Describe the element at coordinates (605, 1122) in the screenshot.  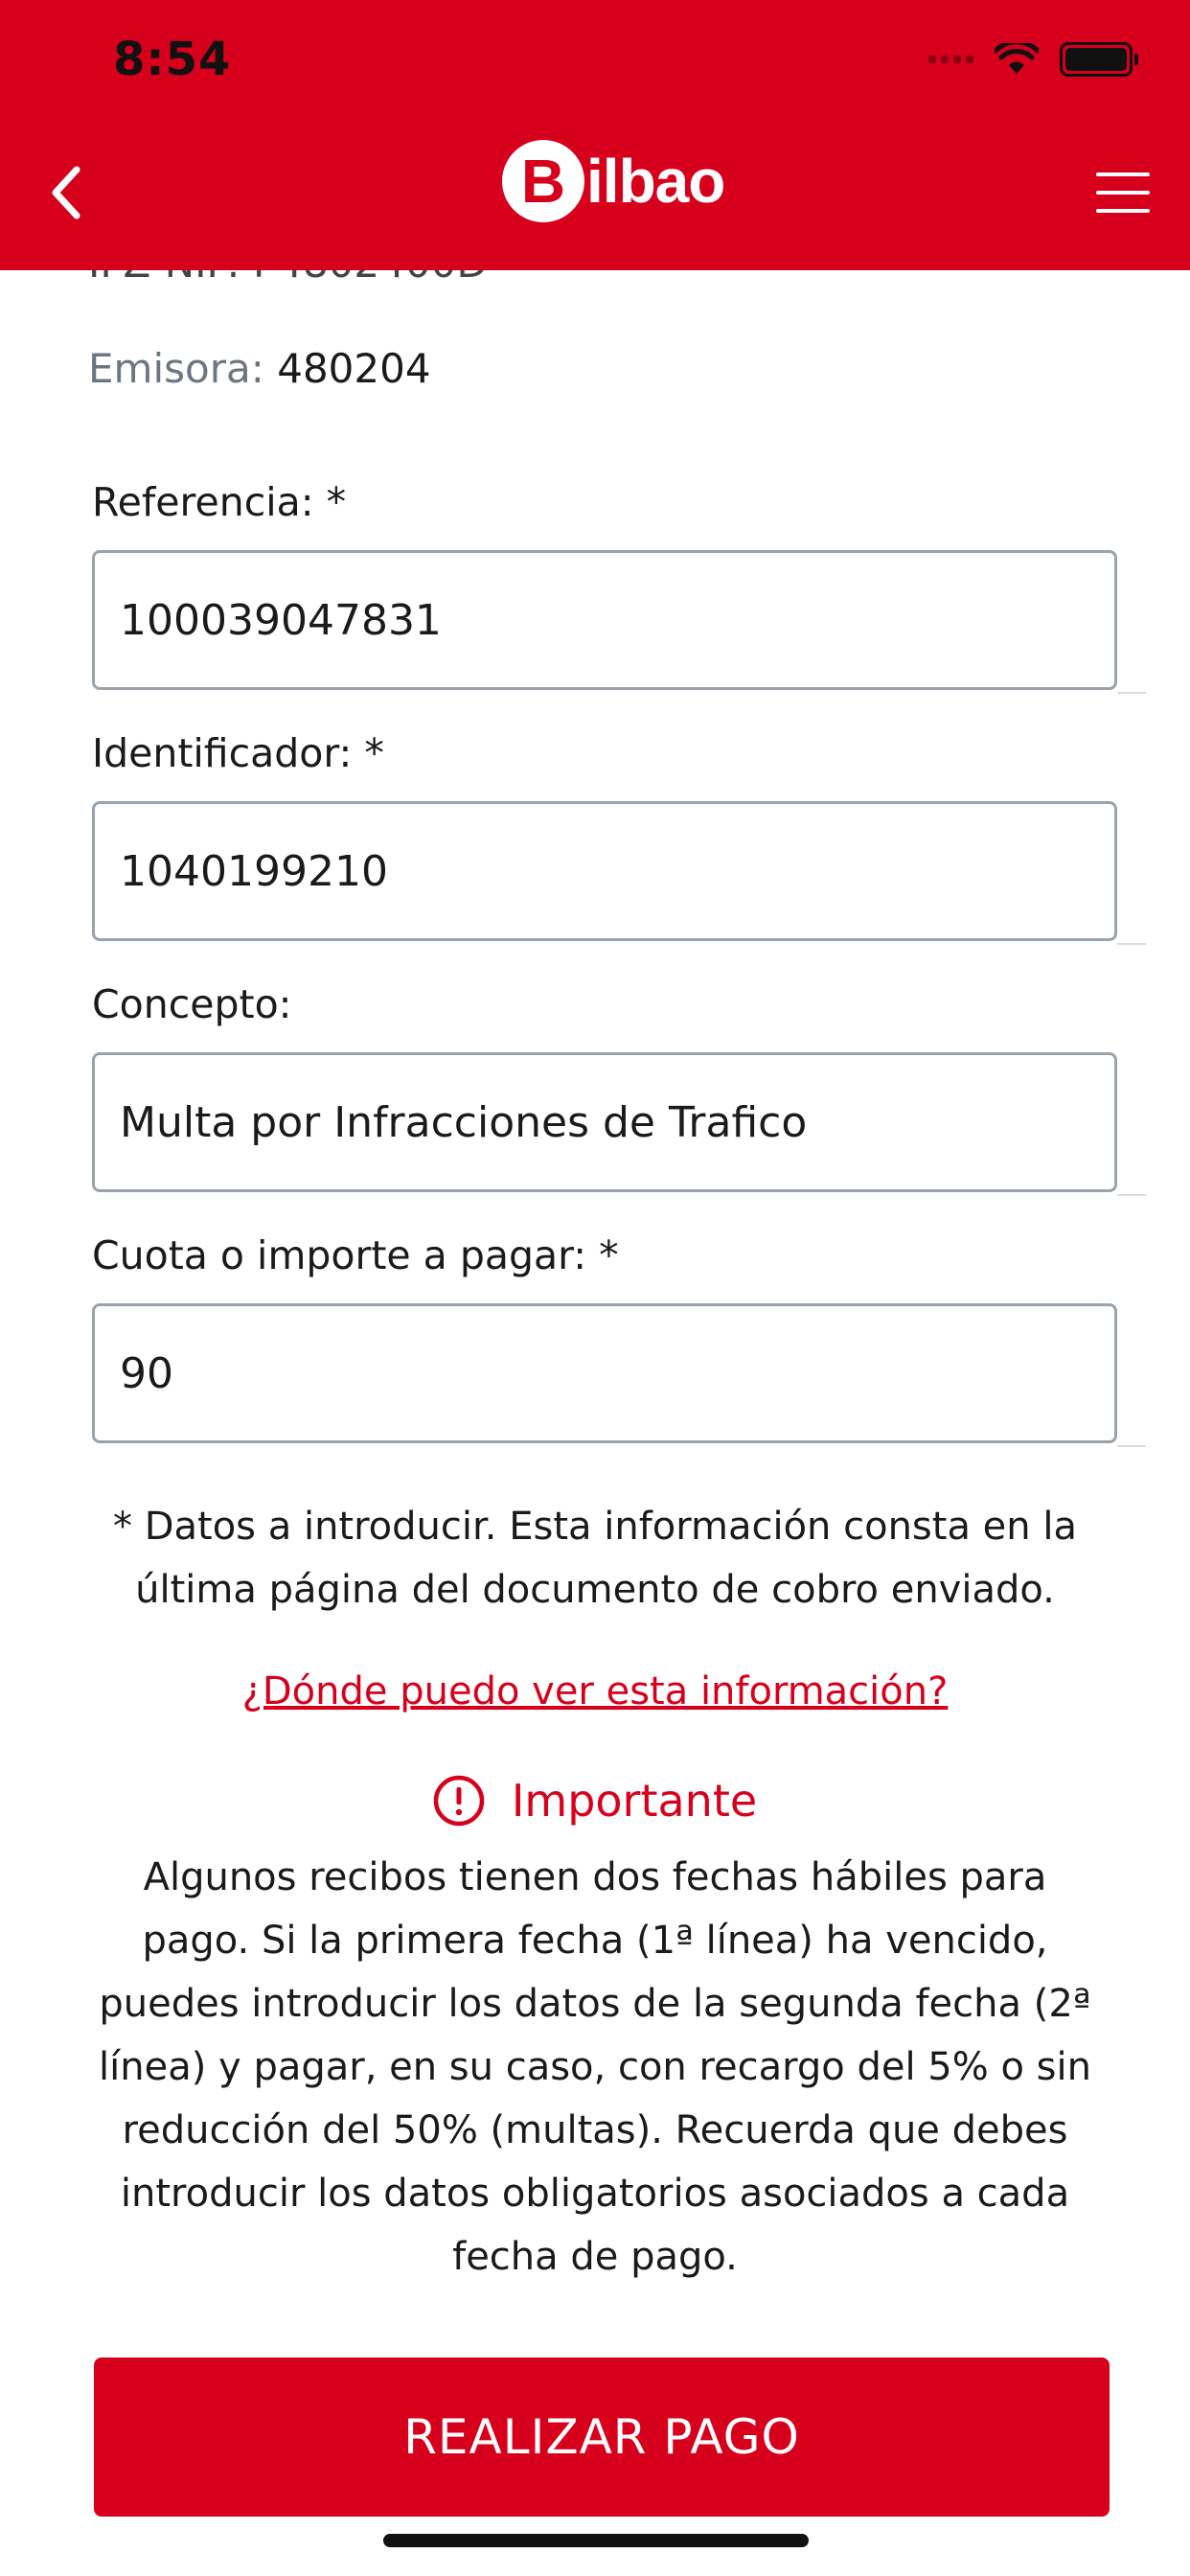
I see `concepto-input: Multa por Infracciones de Trafico` at that location.